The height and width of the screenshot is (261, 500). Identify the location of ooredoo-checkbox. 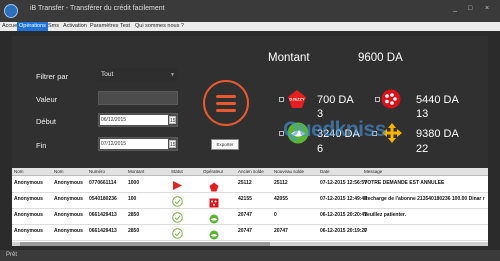
(377, 99).